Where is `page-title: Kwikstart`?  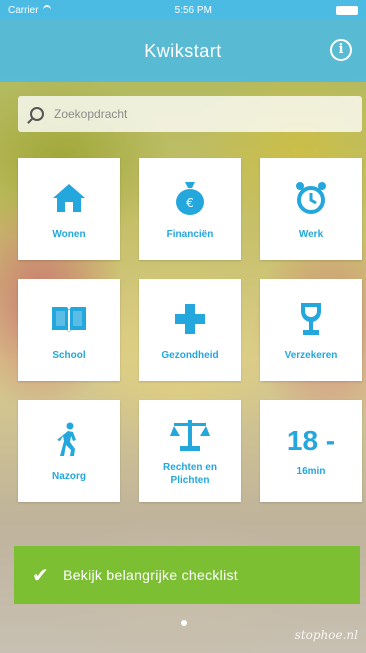 page-title: Kwikstart is located at coordinates (183, 50).